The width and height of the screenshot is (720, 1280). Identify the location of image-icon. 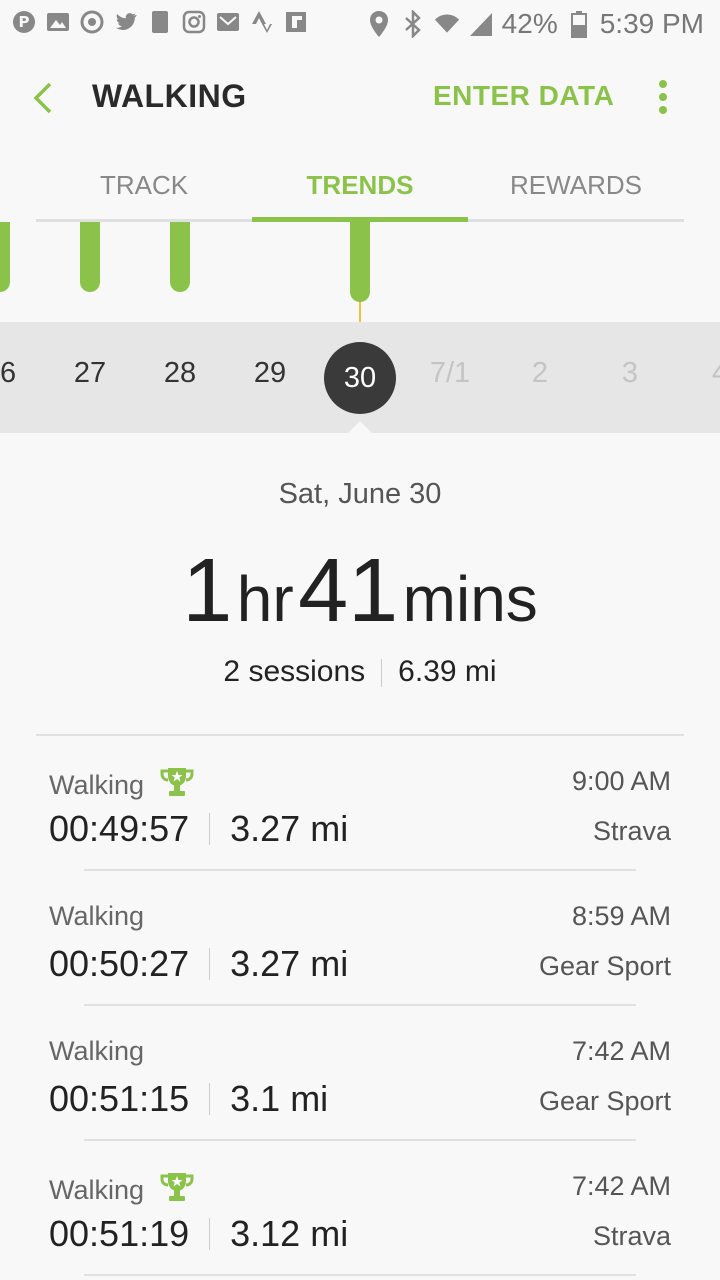
(58, 22).